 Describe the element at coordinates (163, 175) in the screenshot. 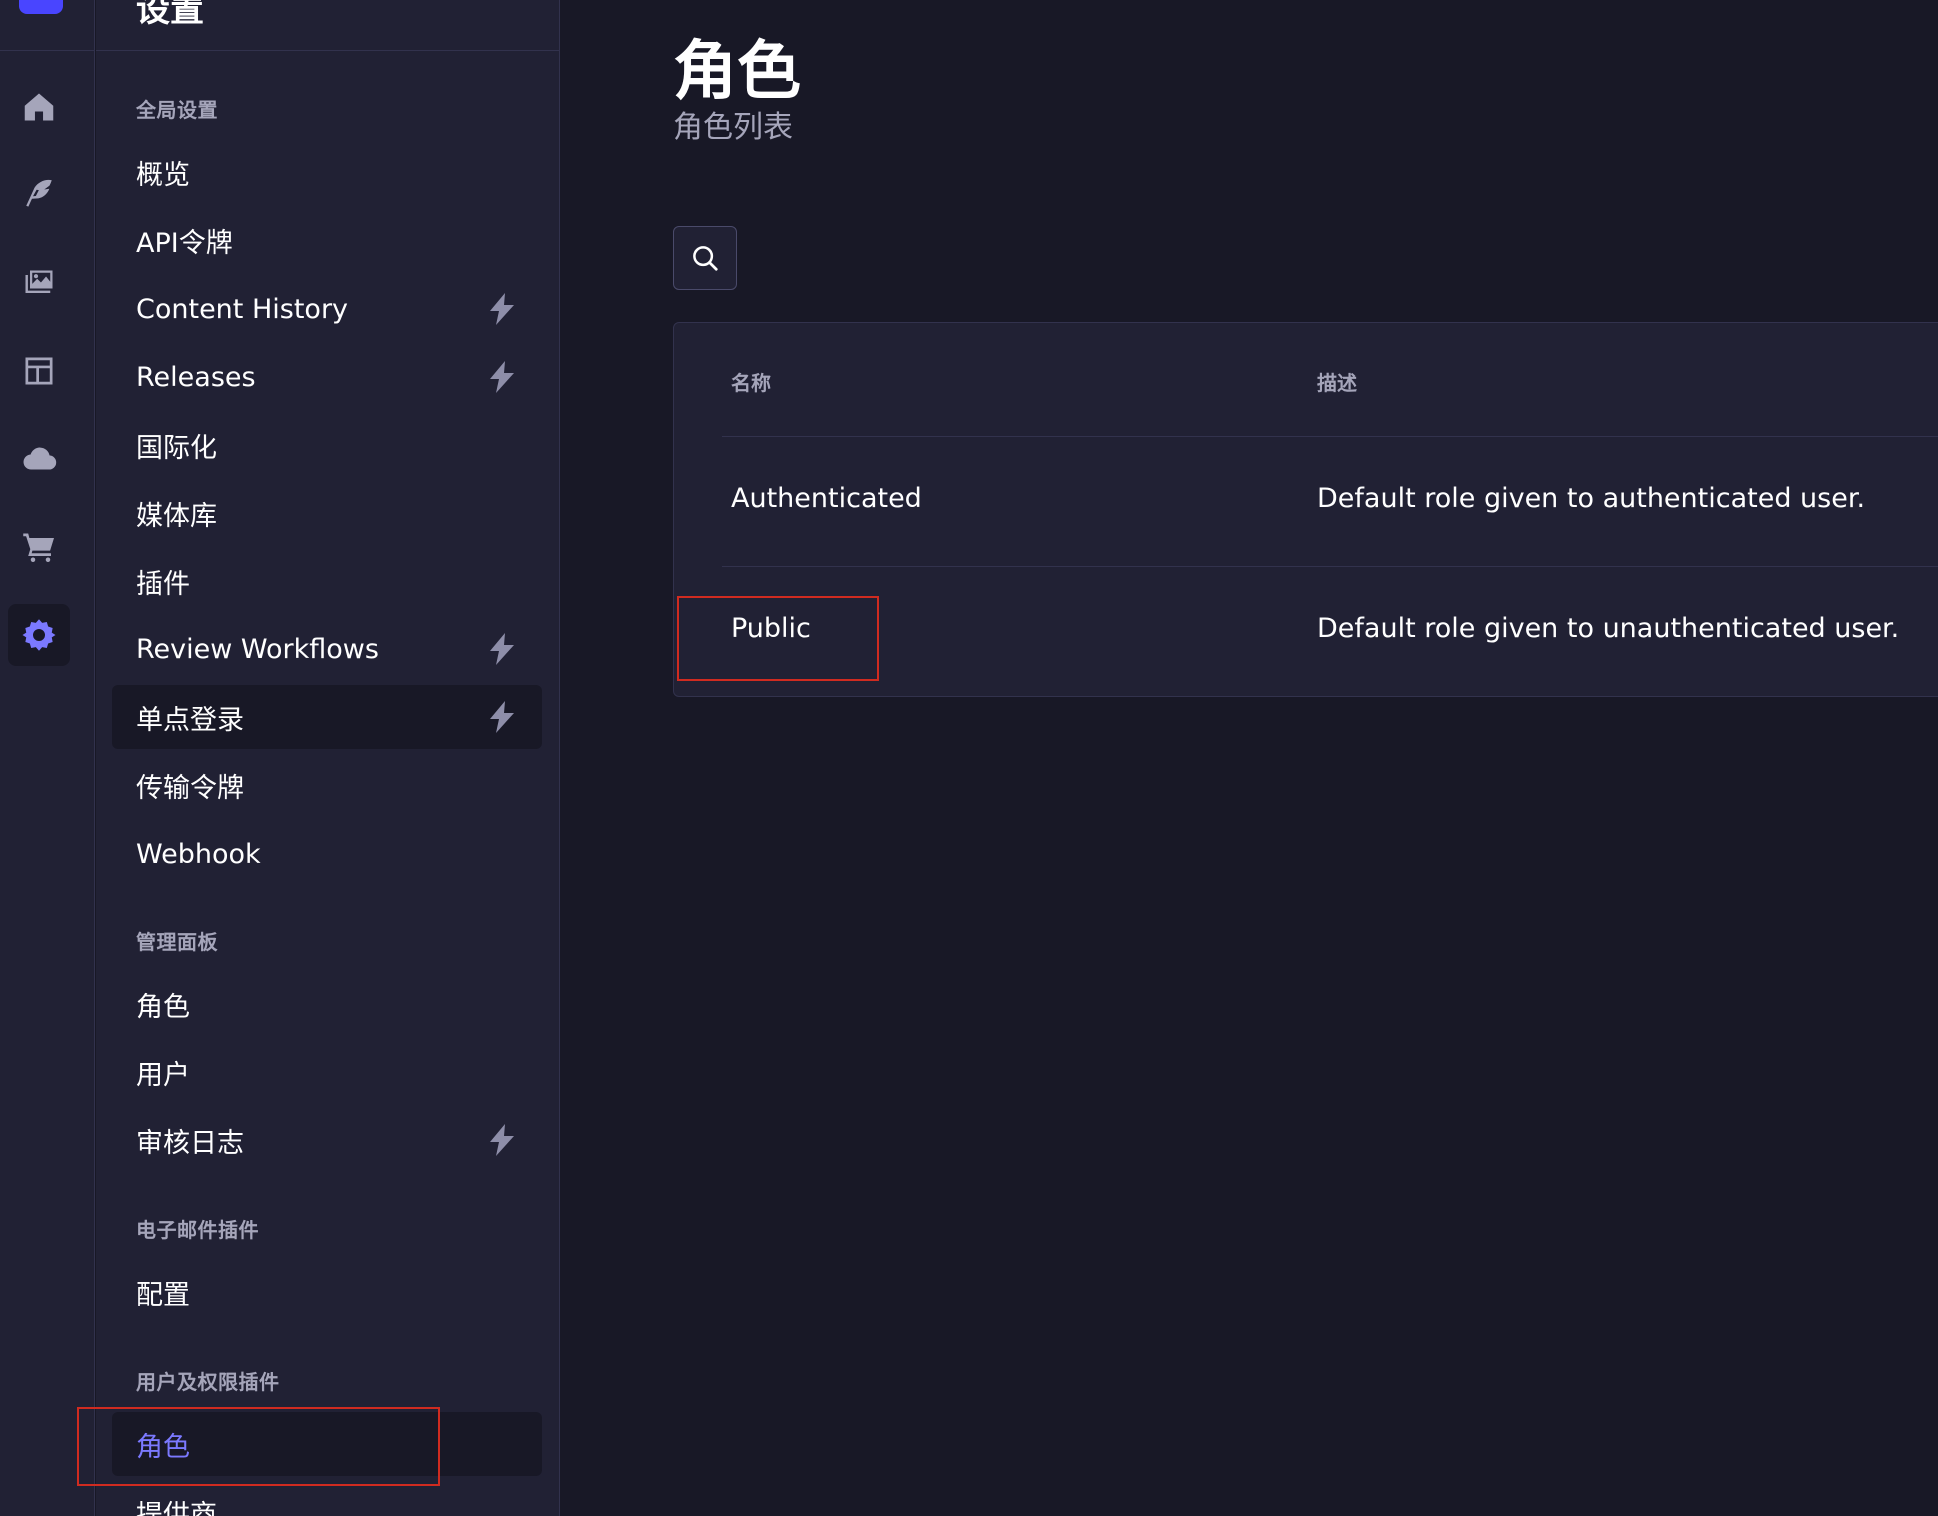

I see `nav-item-label: 概览` at that location.